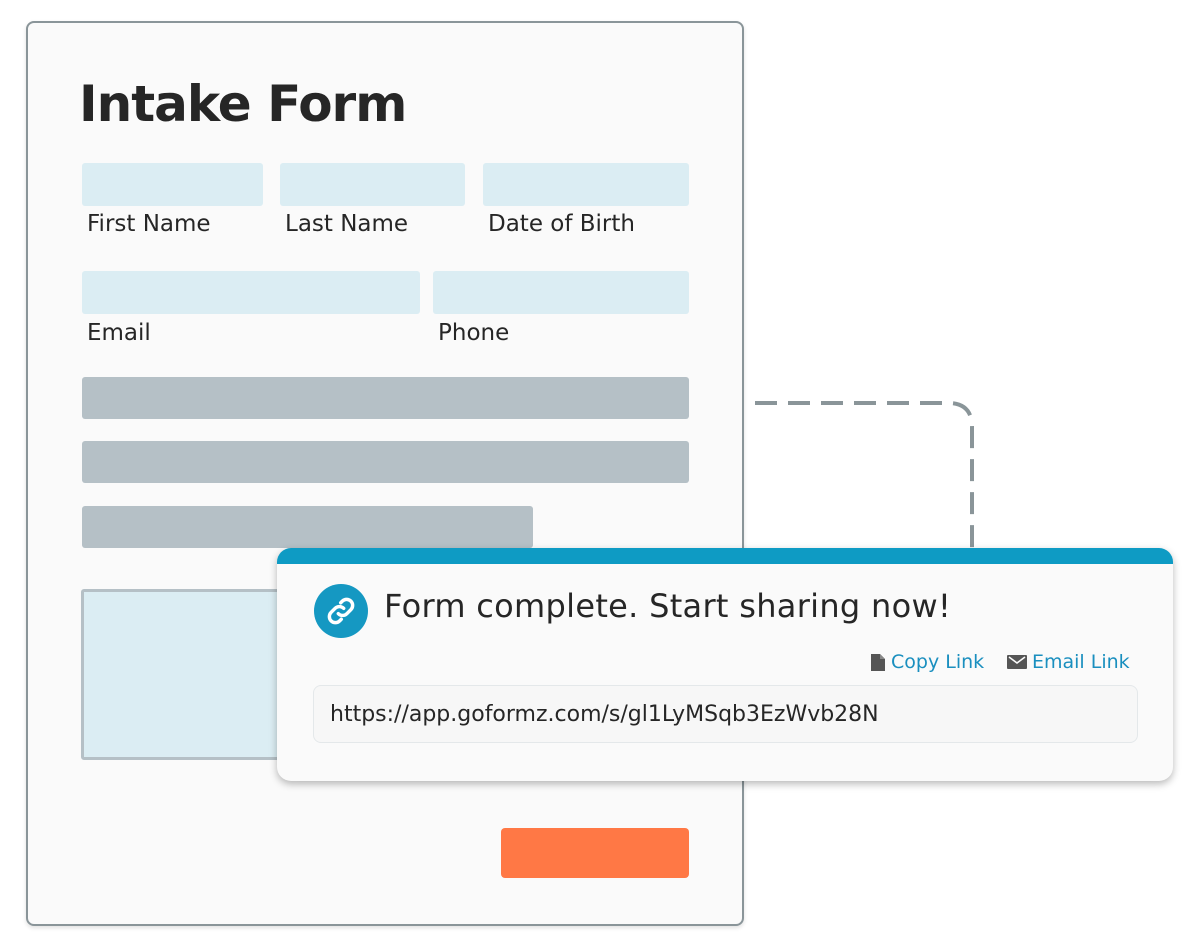 This screenshot has width=1200, height=949. I want to click on form-title: Intake Form, so click(243, 104).